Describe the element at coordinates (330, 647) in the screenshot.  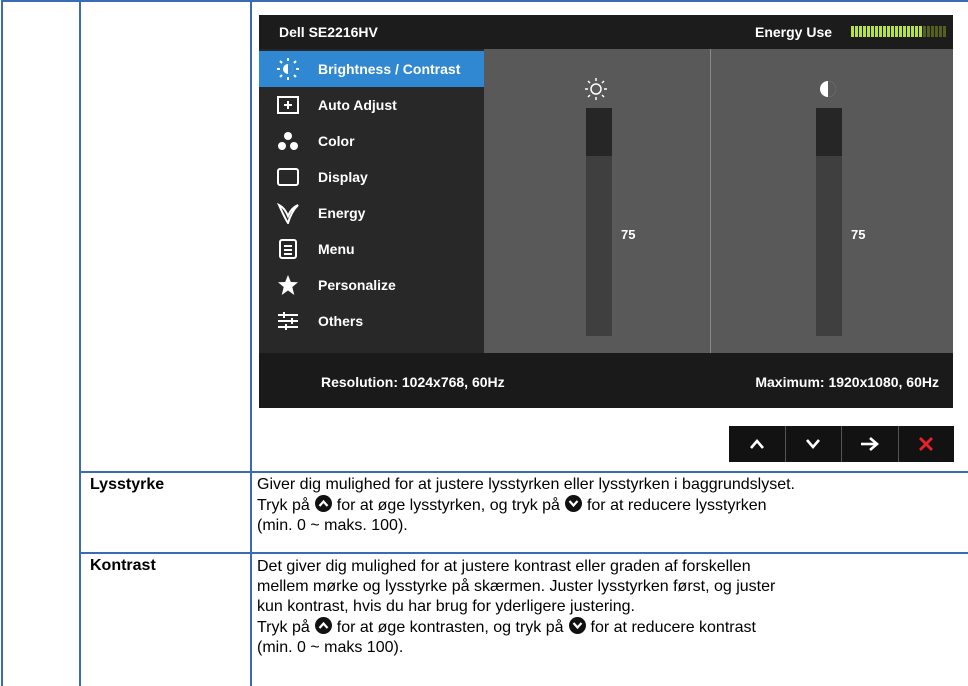
I see `desc-line: (min. 0 ~ maks 100).` at that location.